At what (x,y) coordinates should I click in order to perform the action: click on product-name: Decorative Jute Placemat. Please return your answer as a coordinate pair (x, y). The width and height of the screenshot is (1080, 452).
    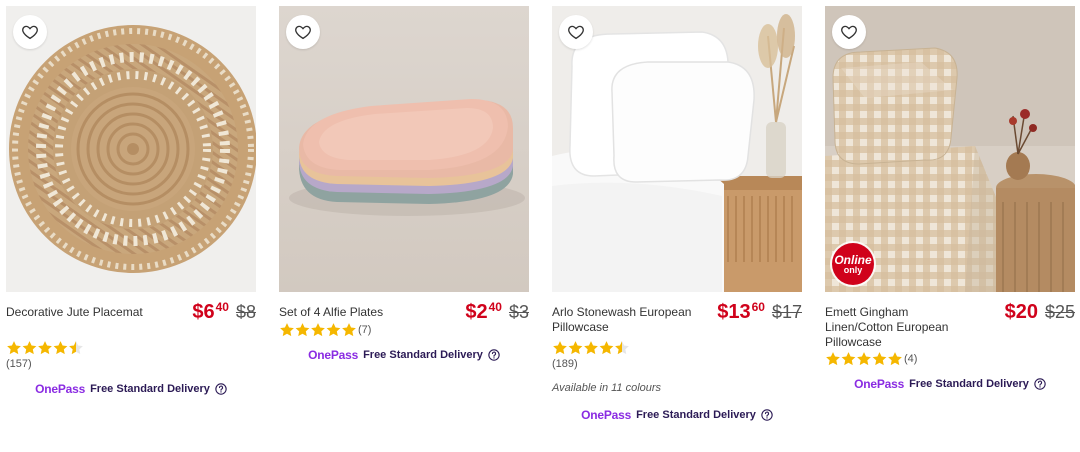
    Looking at the image, I should click on (81, 312).